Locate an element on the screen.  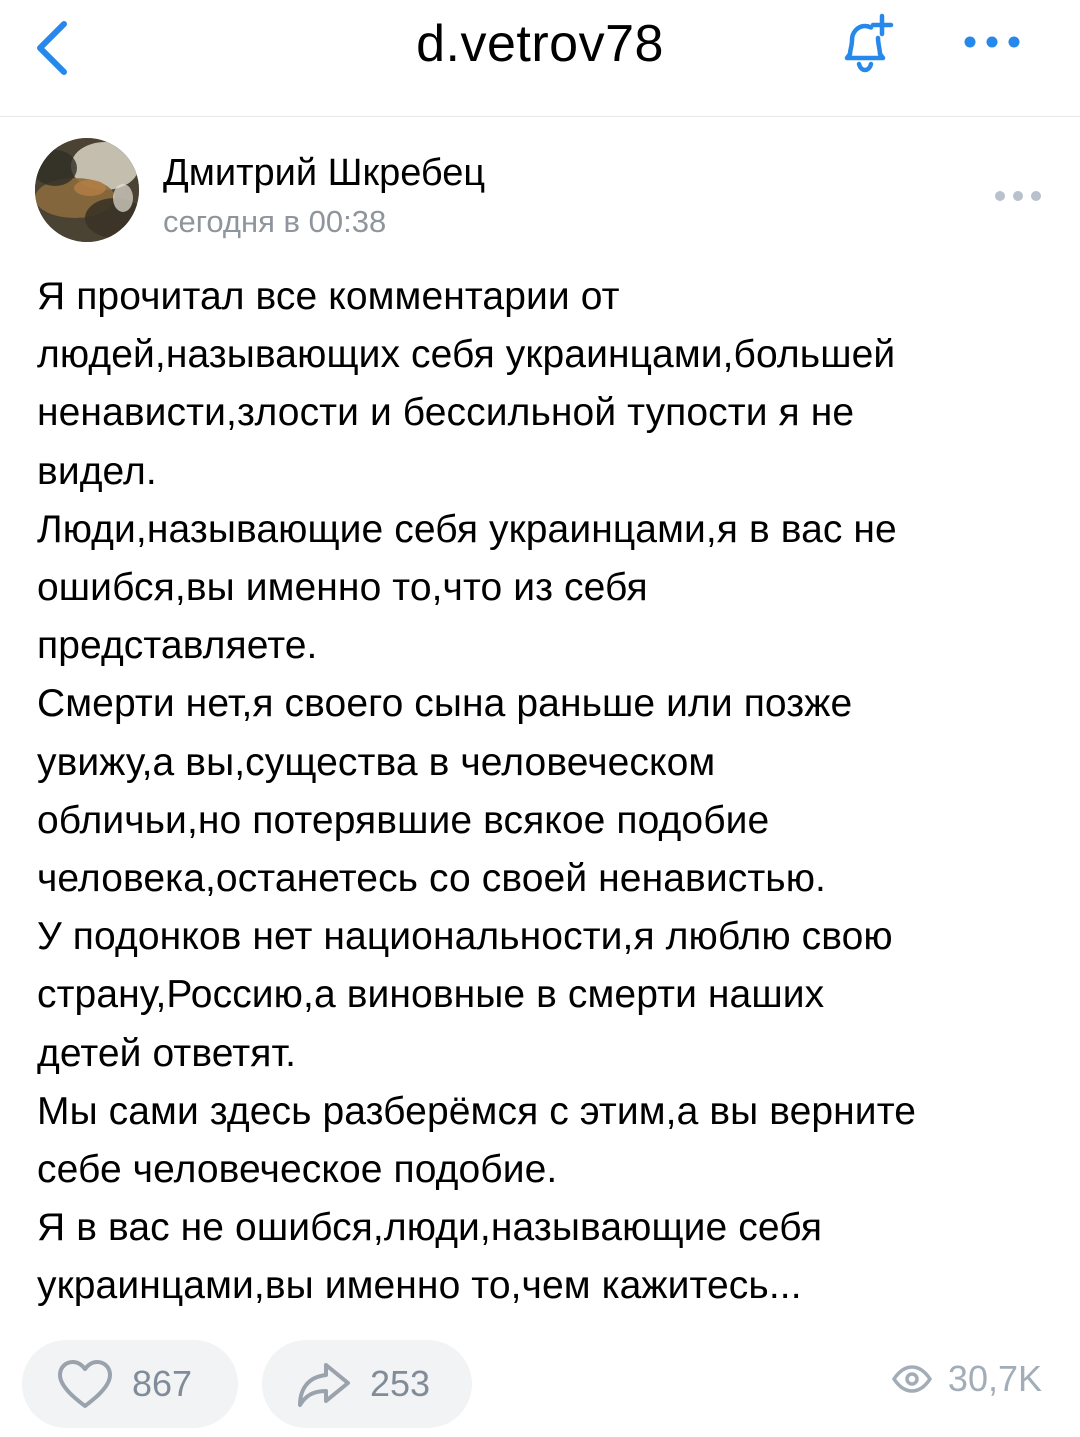
heart-icon is located at coordinates (85, 1384).